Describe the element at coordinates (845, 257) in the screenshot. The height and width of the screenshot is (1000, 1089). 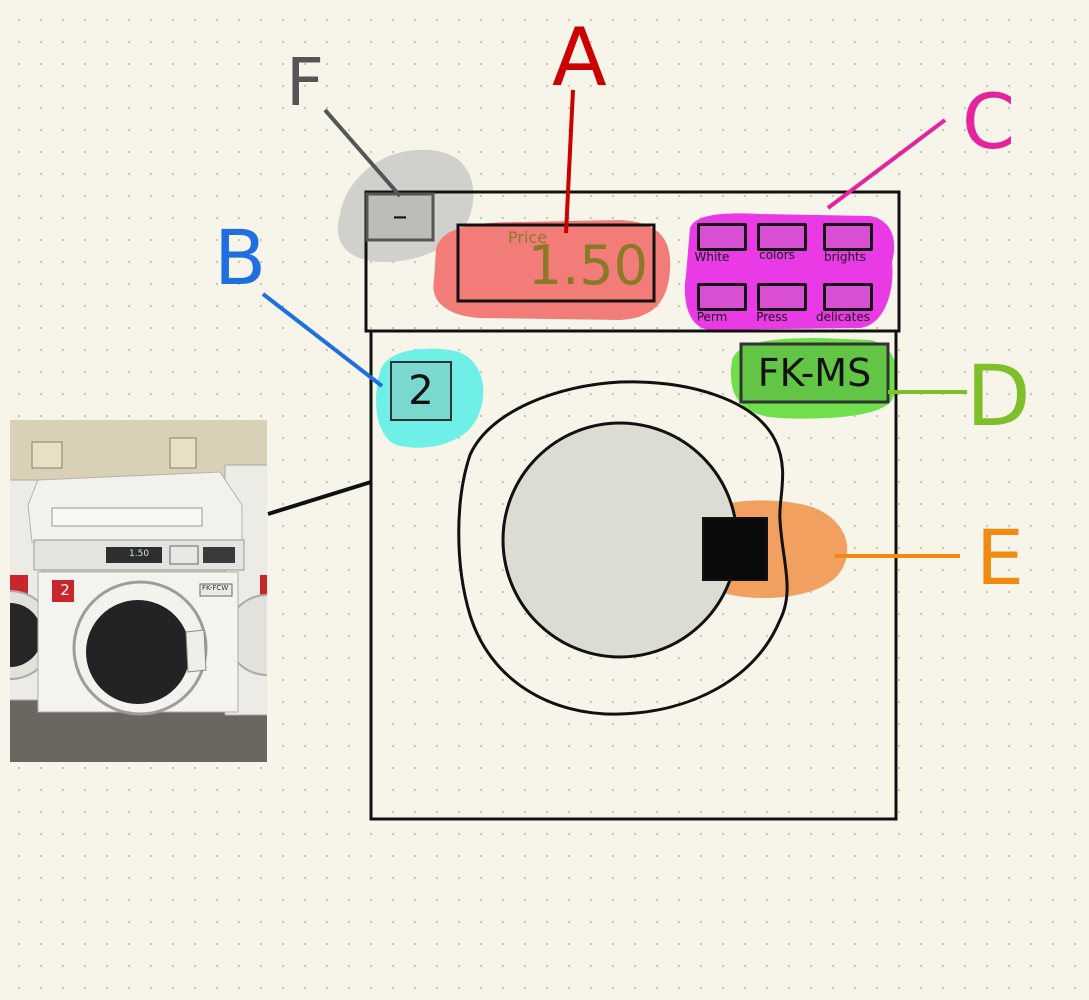
I see `cycle-label-brights: brights` at that location.